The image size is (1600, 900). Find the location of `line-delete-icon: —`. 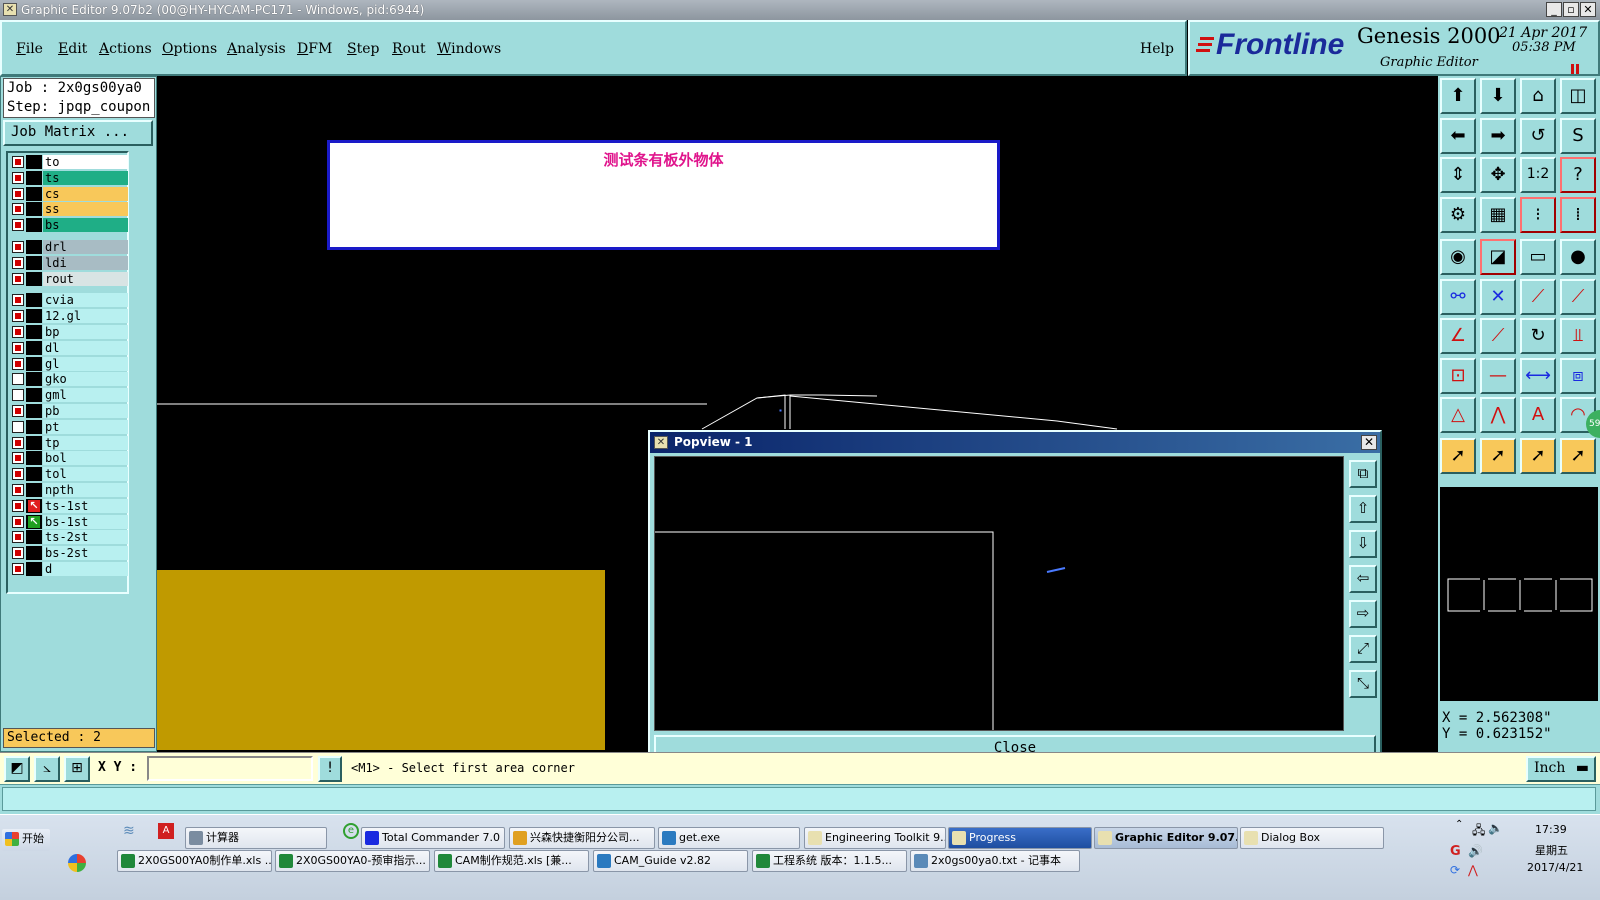

line-delete-icon: — is located at coordinates (1498, 375).